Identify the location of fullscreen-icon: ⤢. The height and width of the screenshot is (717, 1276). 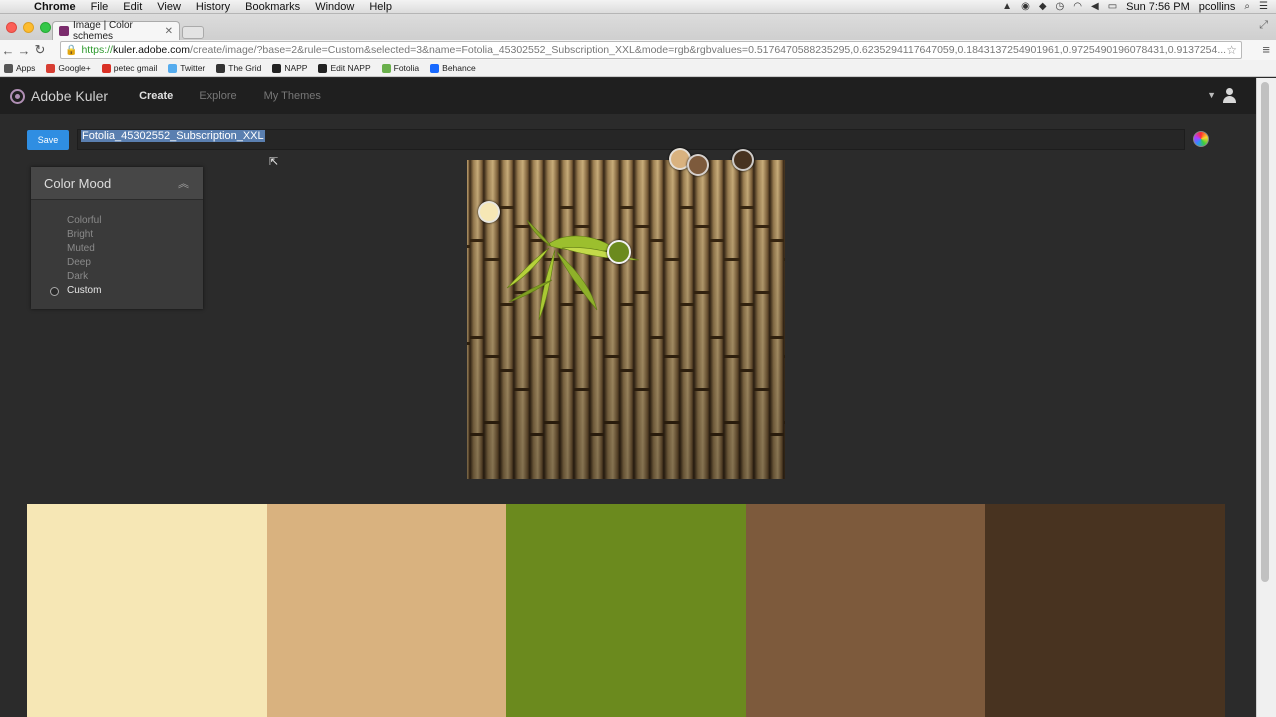
(1263, 25).